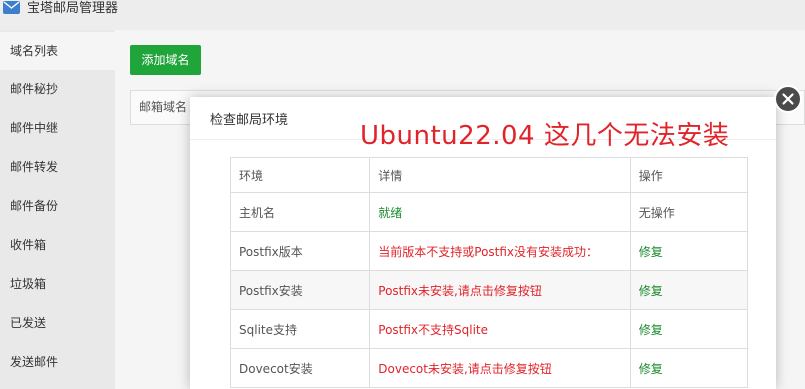  What do you see at coordinates (57, 362) in the screenshot?
I see `sidebar-item-send-mail: 发送邮件` at bounding box center [57, 362].